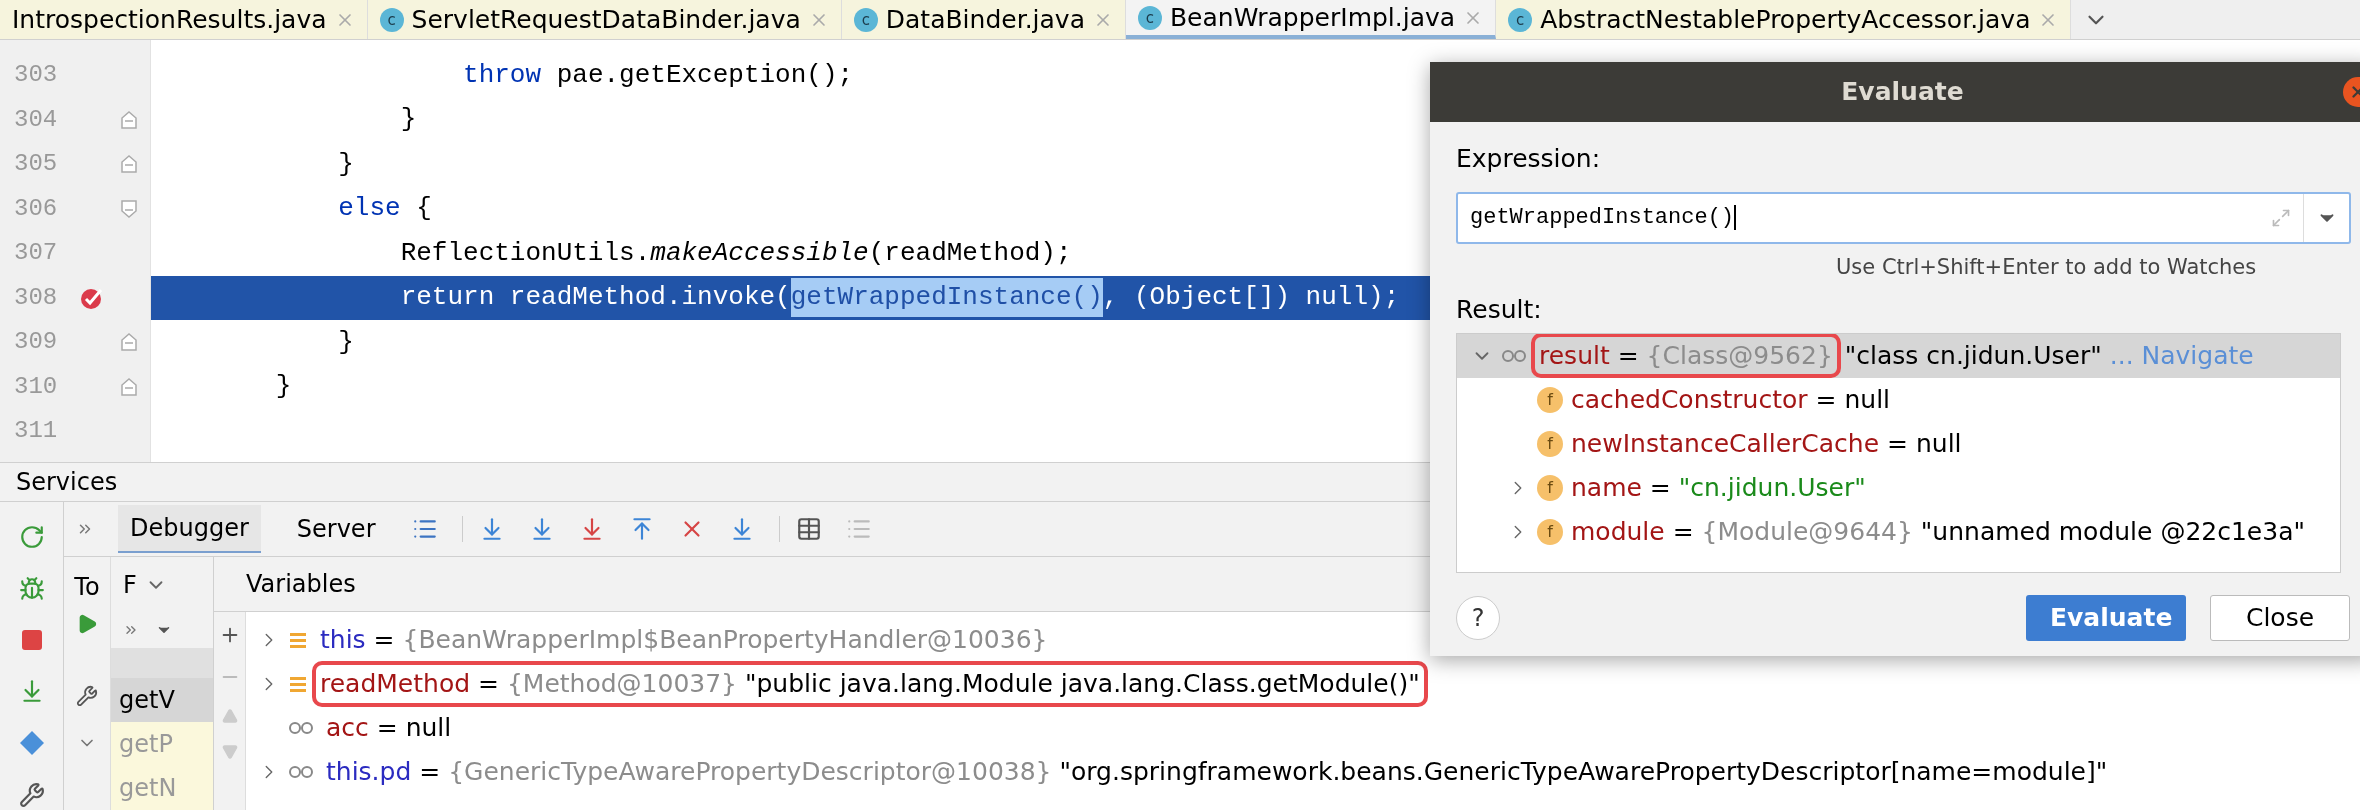  Describe the element at coordinates (1938, 531) in the screenshot. I see `field-entry: module = {Module@9644} "unnamed module @22c1e3a"` at that location.